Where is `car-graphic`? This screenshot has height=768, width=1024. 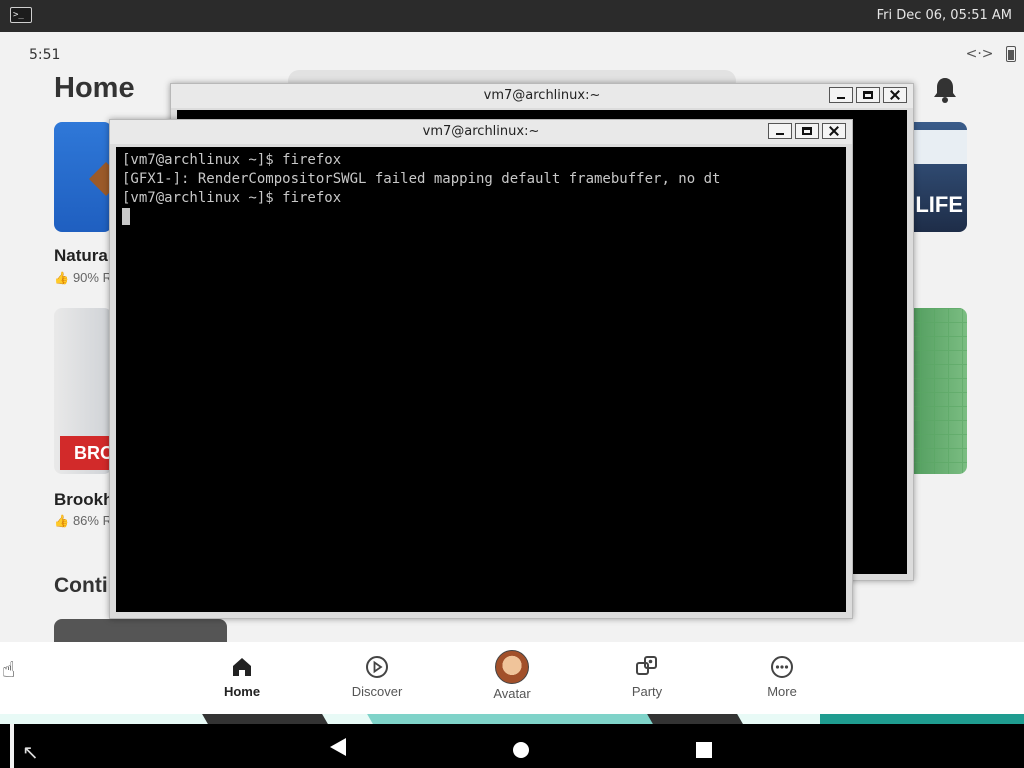 car-graphic is located at coordinates (936, 147).